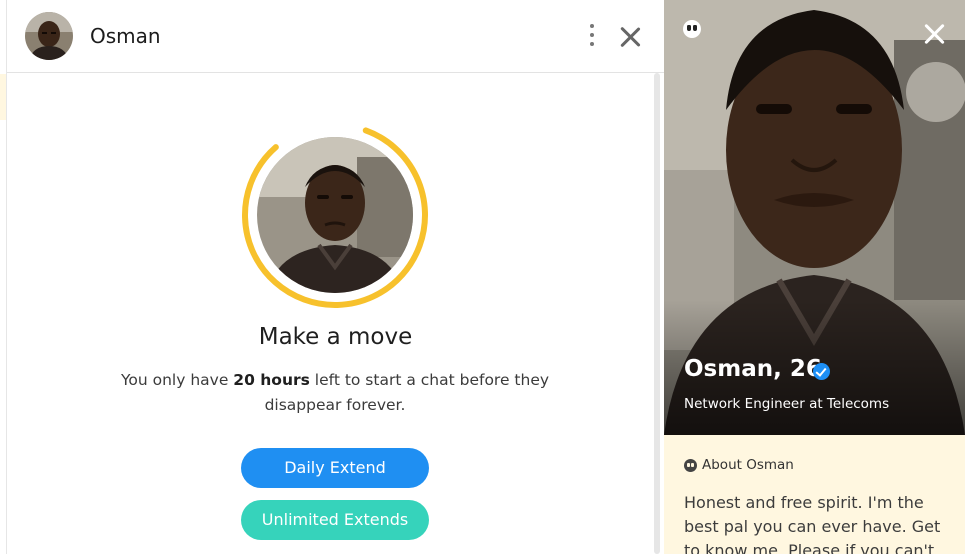 The width and height of the screenshot is (965, 554). What do you see at coordinates (335, 36) in the screenshot?
I see `chat-header: Osman` at bounding box center [335, 36].